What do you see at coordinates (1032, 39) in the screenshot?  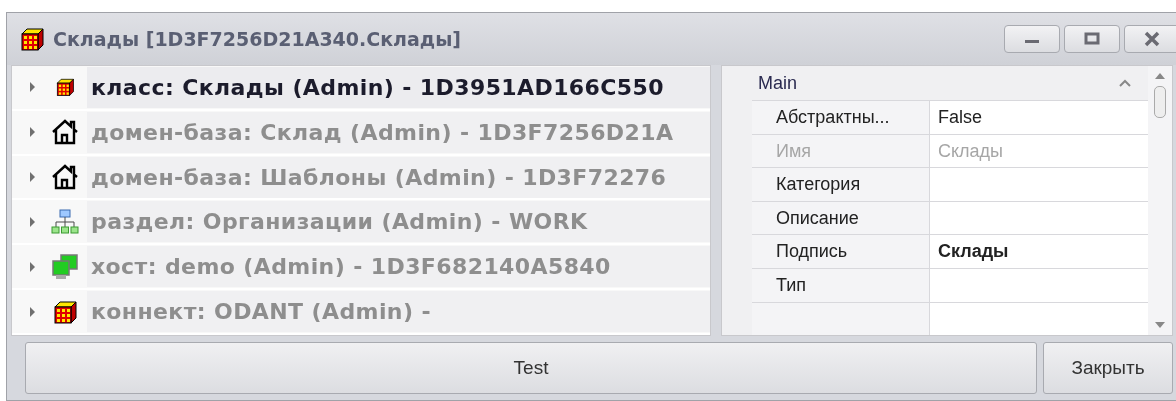 I see `minimize-button` at bounding box center [1032, 39].